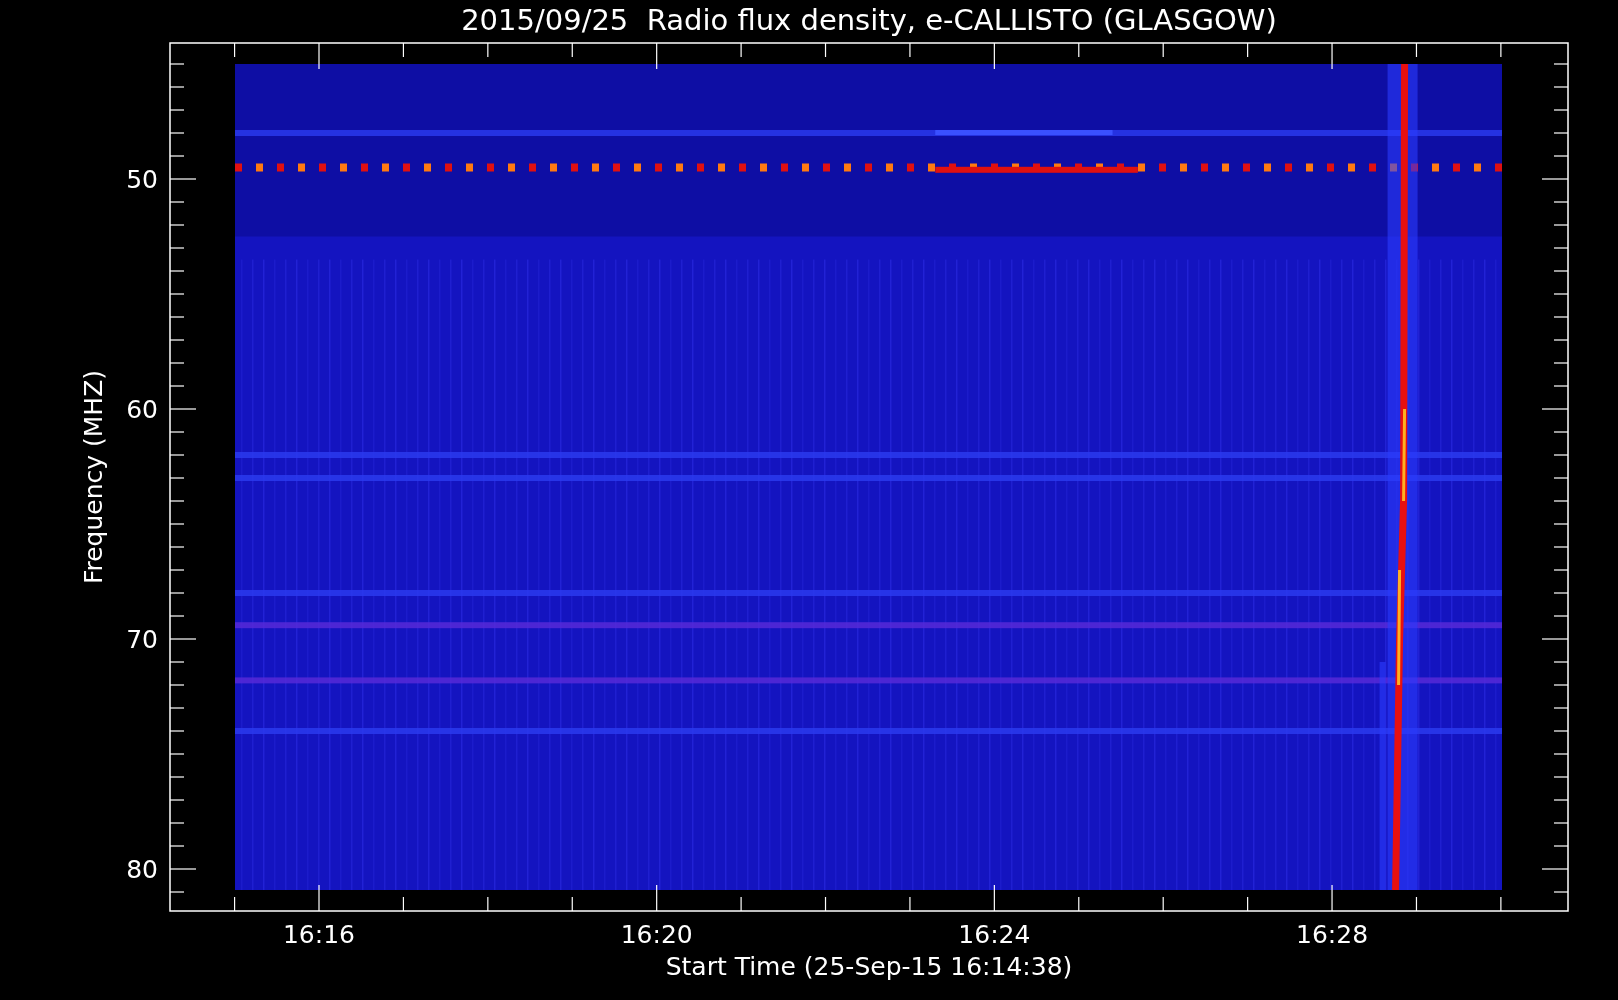 The image size is (1618, 1000). I want to click on tick-label: 60, so click(142, 409).